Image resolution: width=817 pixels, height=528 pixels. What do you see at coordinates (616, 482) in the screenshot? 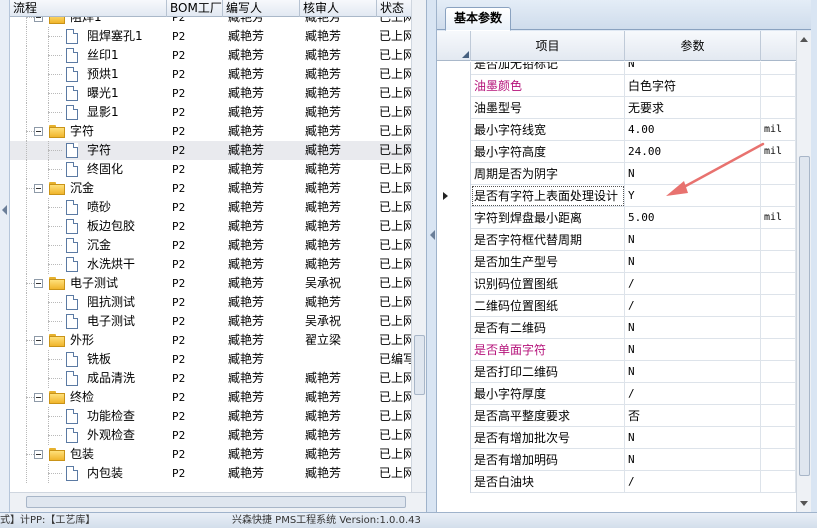
I see `parameter-row: 是否白油块 /` at bounding box center [616, 482].